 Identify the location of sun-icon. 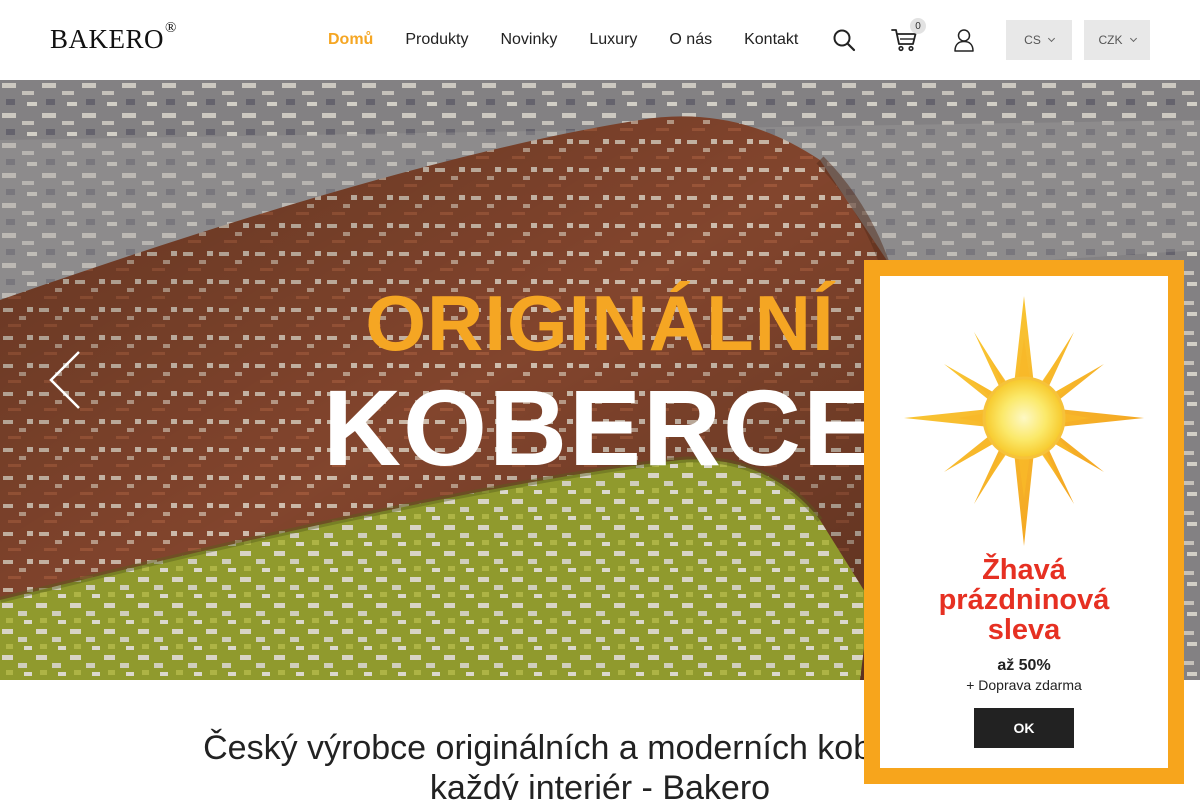
(1024, 421).